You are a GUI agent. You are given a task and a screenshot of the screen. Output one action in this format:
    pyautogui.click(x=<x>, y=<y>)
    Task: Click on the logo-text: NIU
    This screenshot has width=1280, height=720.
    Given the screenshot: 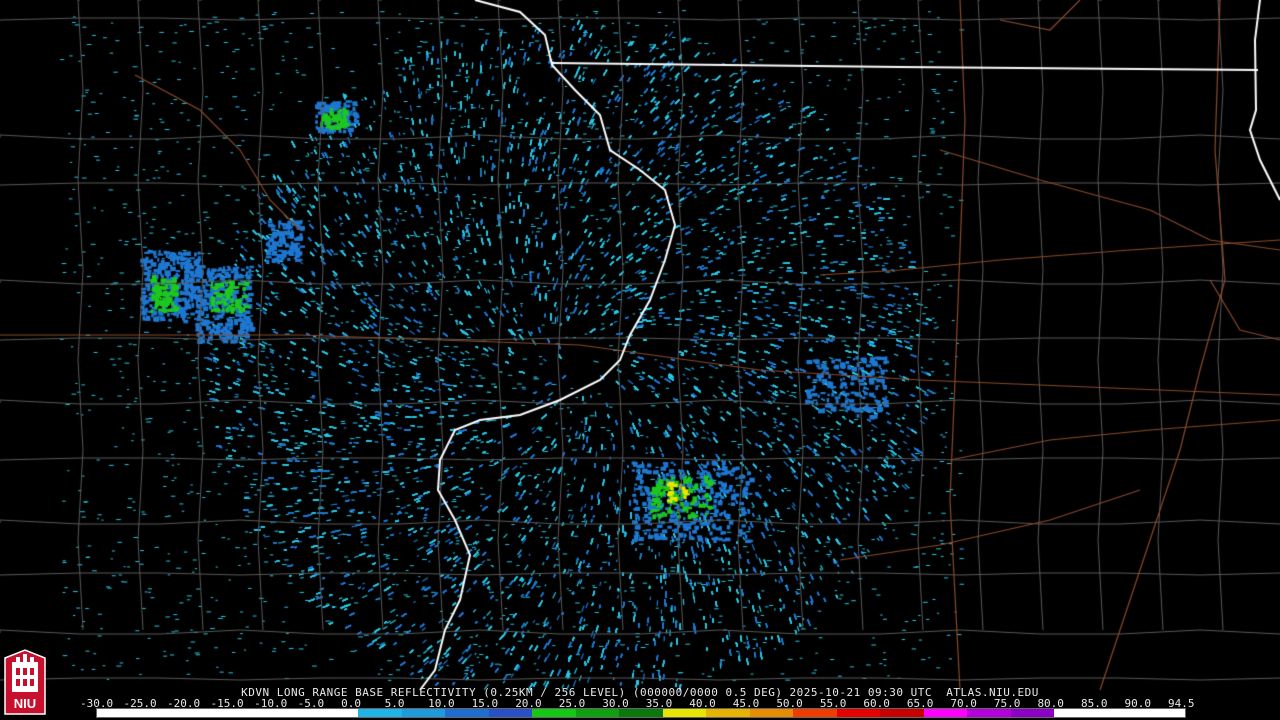 What is the action you would take?
    pyautogui.click(x=25, y=703)
    